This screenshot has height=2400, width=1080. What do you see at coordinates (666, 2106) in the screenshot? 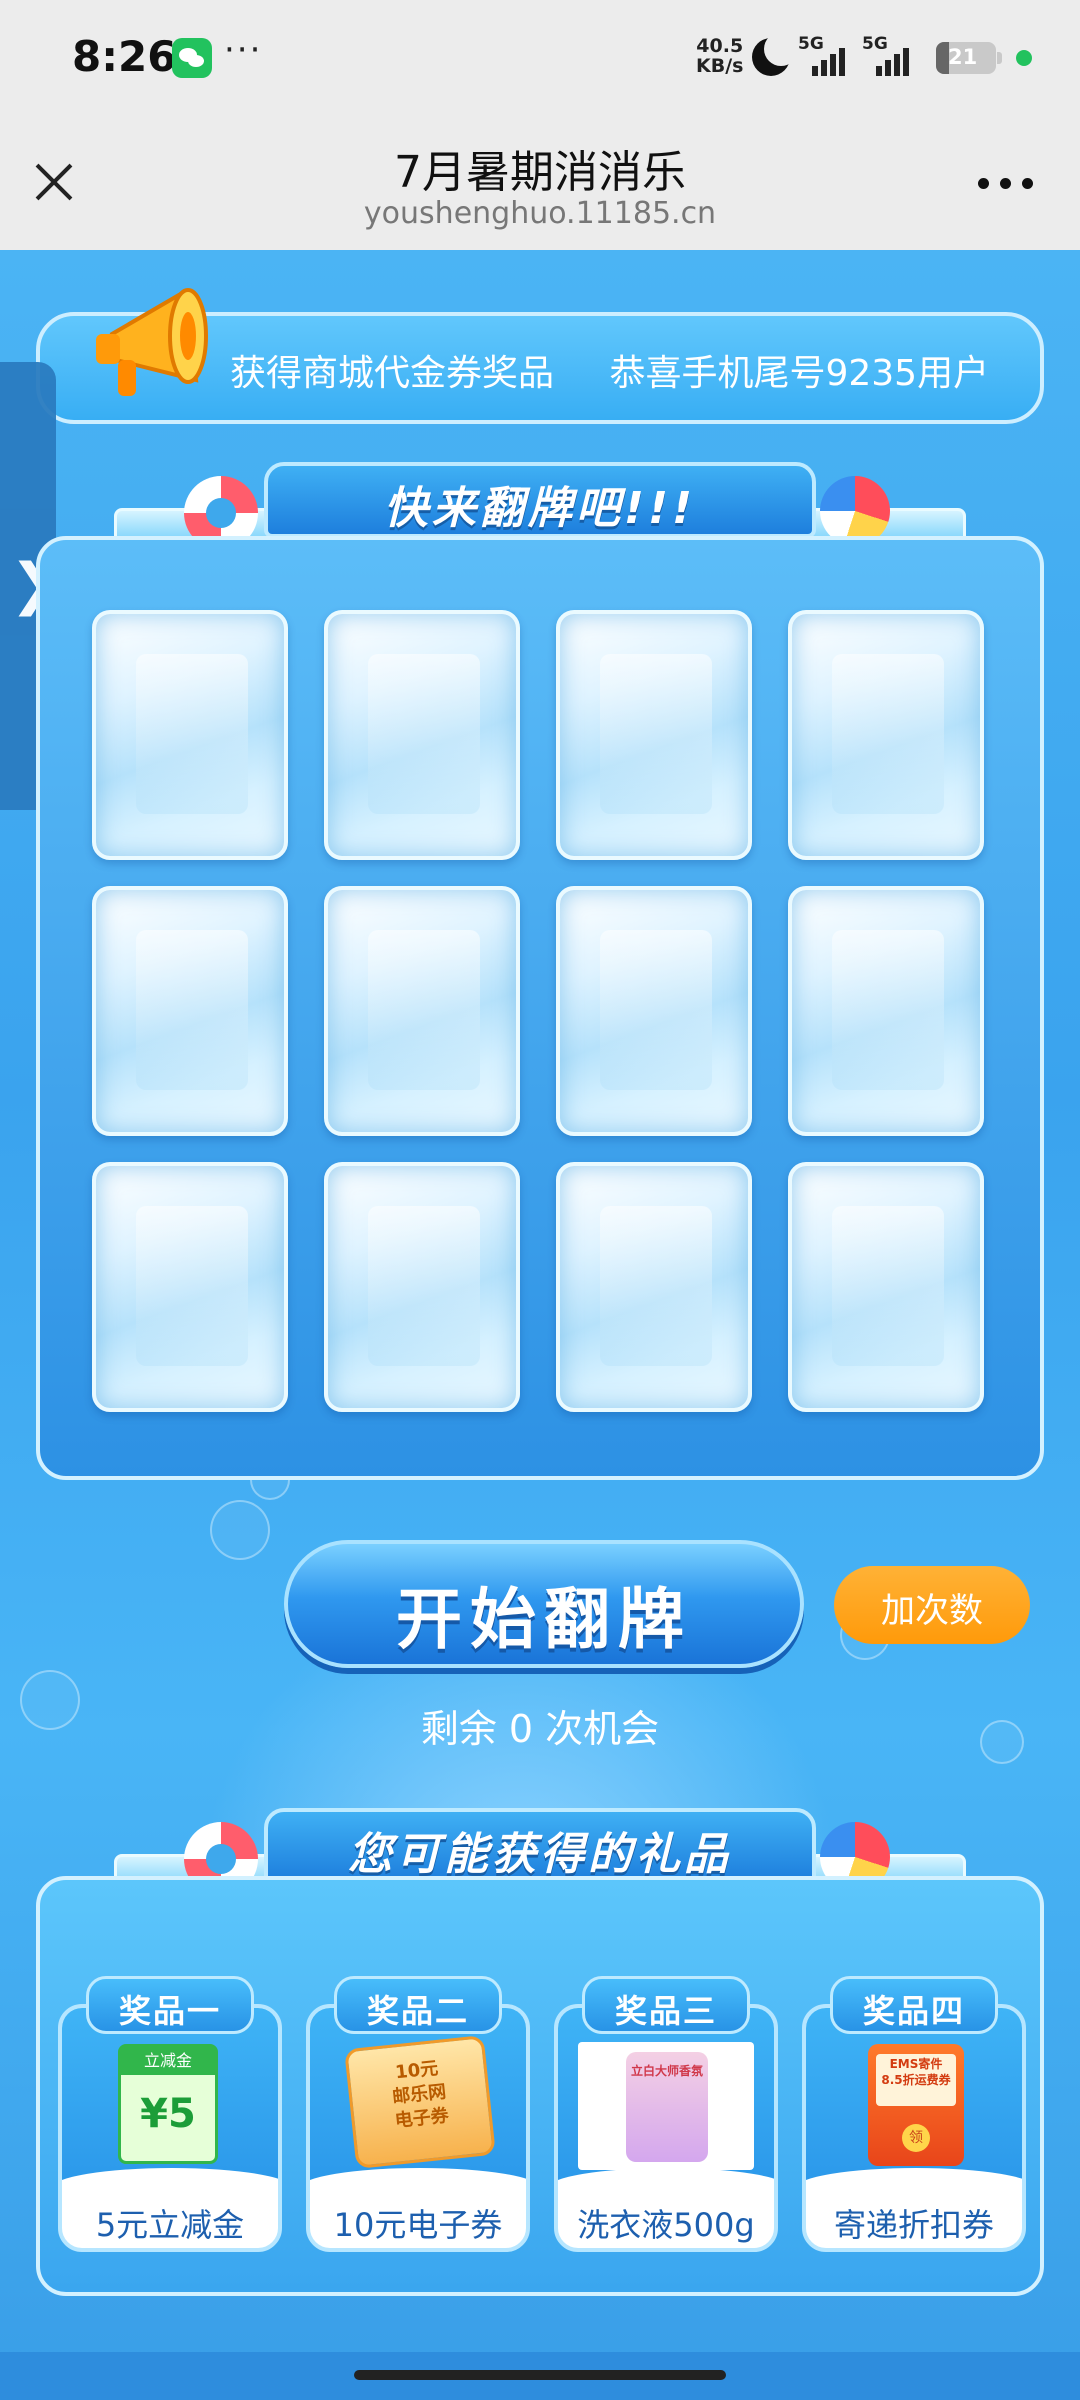
I see `detergent-product-image: 立白大师香氛` at bounding box center [666, 2106].